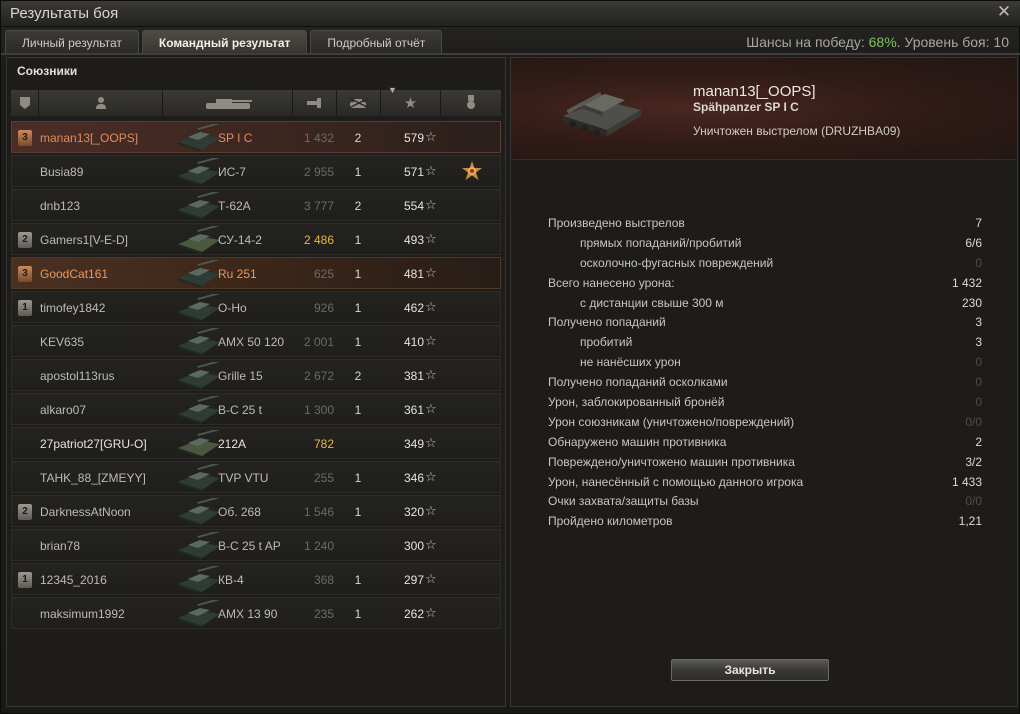 This screenshot has width=1020, height=714. What do you see at coordinates (318, 546) in the screenshot?
I see `damage-value: 1 240` at bounding box center [318, 546].